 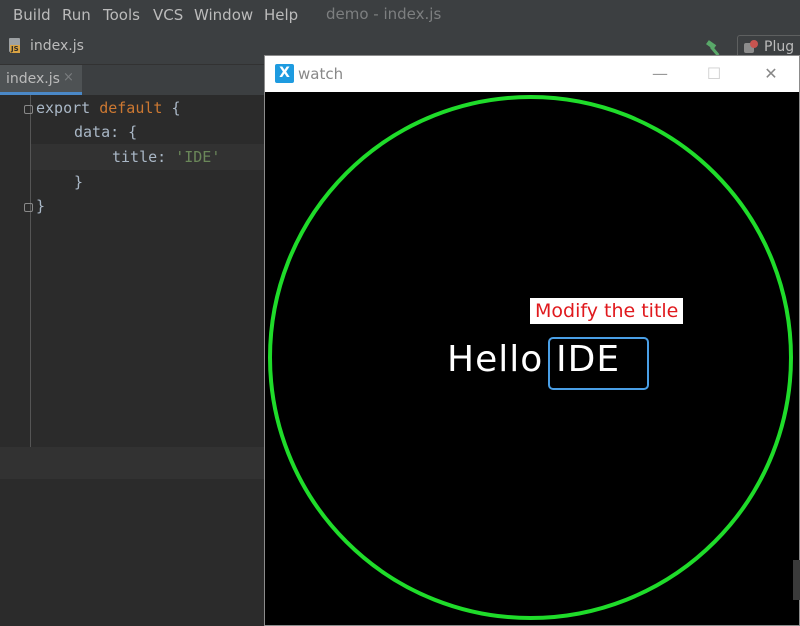 I want to click on window-title: demo - index.js, so click(x=384, y=14).